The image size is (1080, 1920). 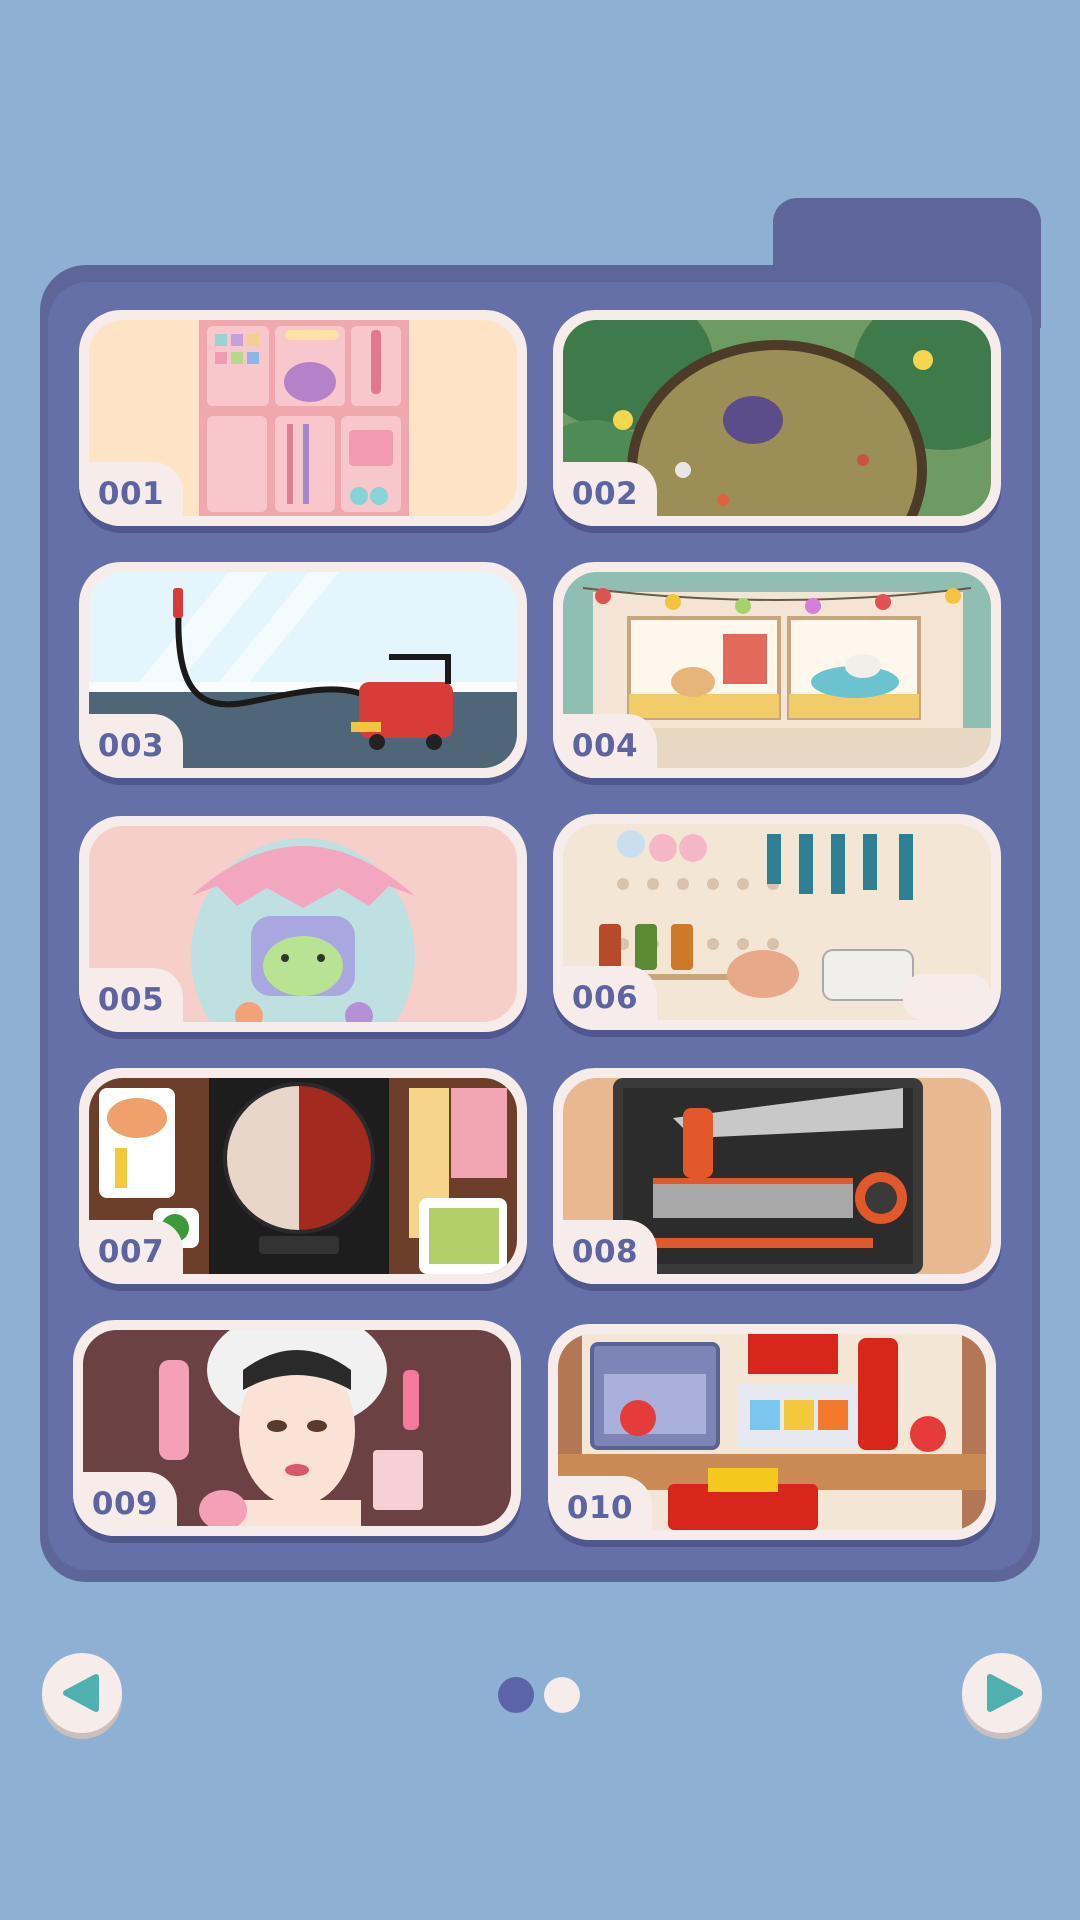 I want to click on level-number-tag: 004, so click(x=605, y=746).